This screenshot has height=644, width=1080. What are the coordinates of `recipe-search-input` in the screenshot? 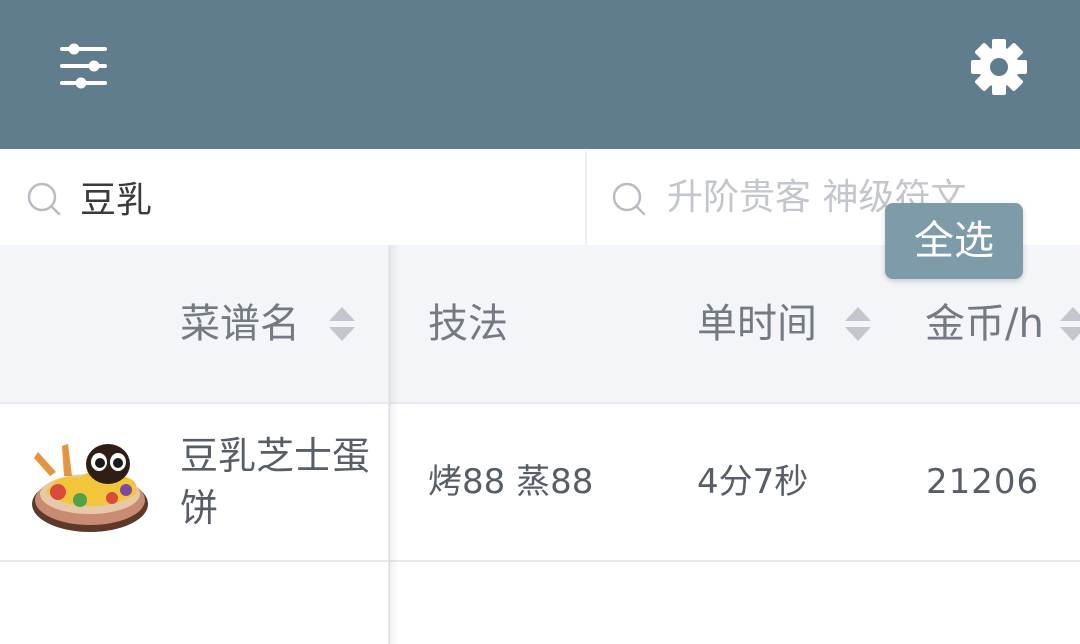 It's located at (325, 197).